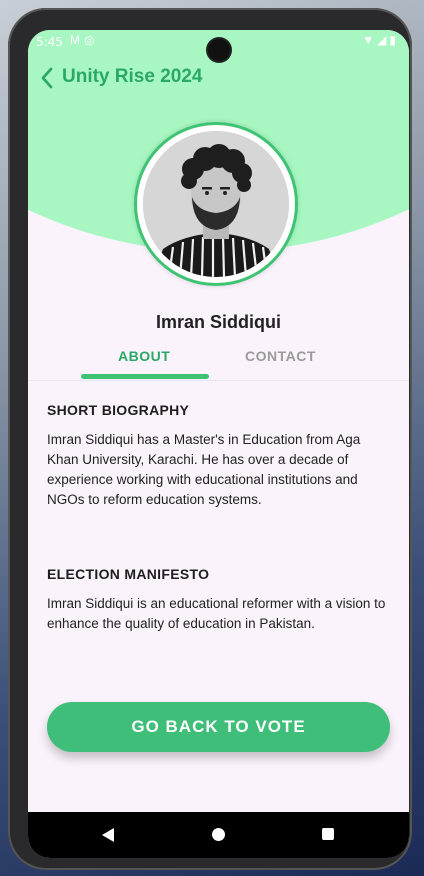 This screenshot has height=876, width=424. Describe the element at coordinates (328, 834) in the screenshot. I see `nav-recents-icon` at that location.